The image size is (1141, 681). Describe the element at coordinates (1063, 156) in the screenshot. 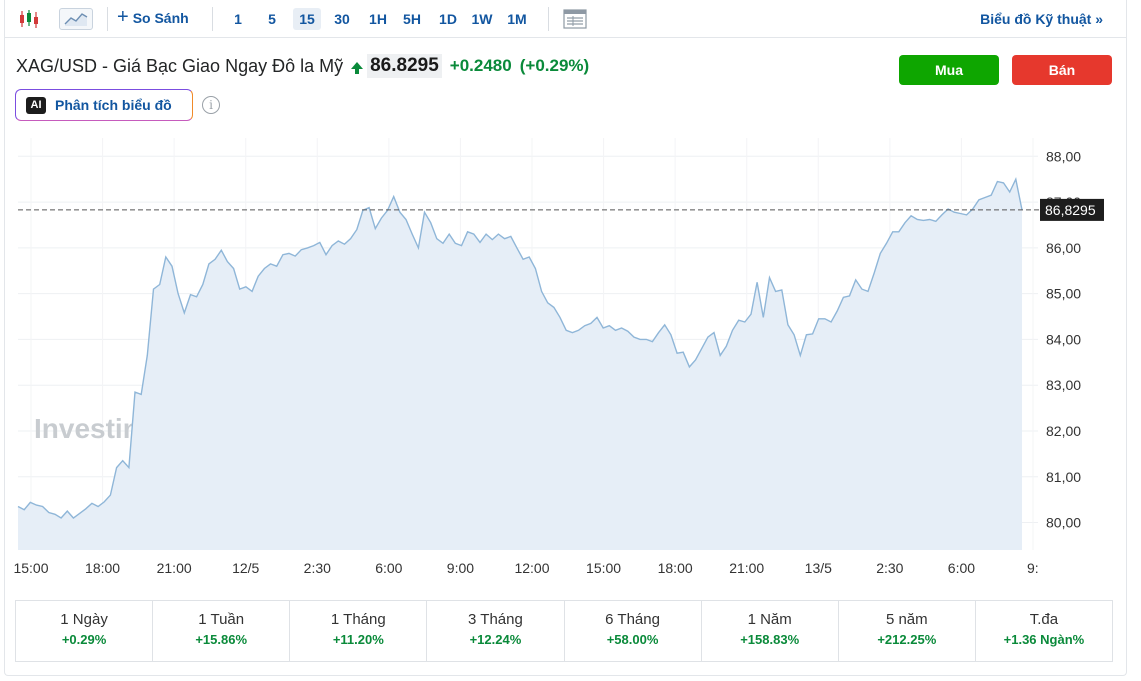

I see `y-tick-label: 88,00` at that location.